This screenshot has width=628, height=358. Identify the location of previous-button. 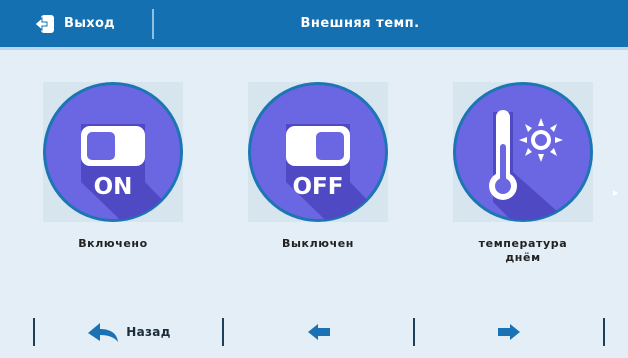
(318, 332).